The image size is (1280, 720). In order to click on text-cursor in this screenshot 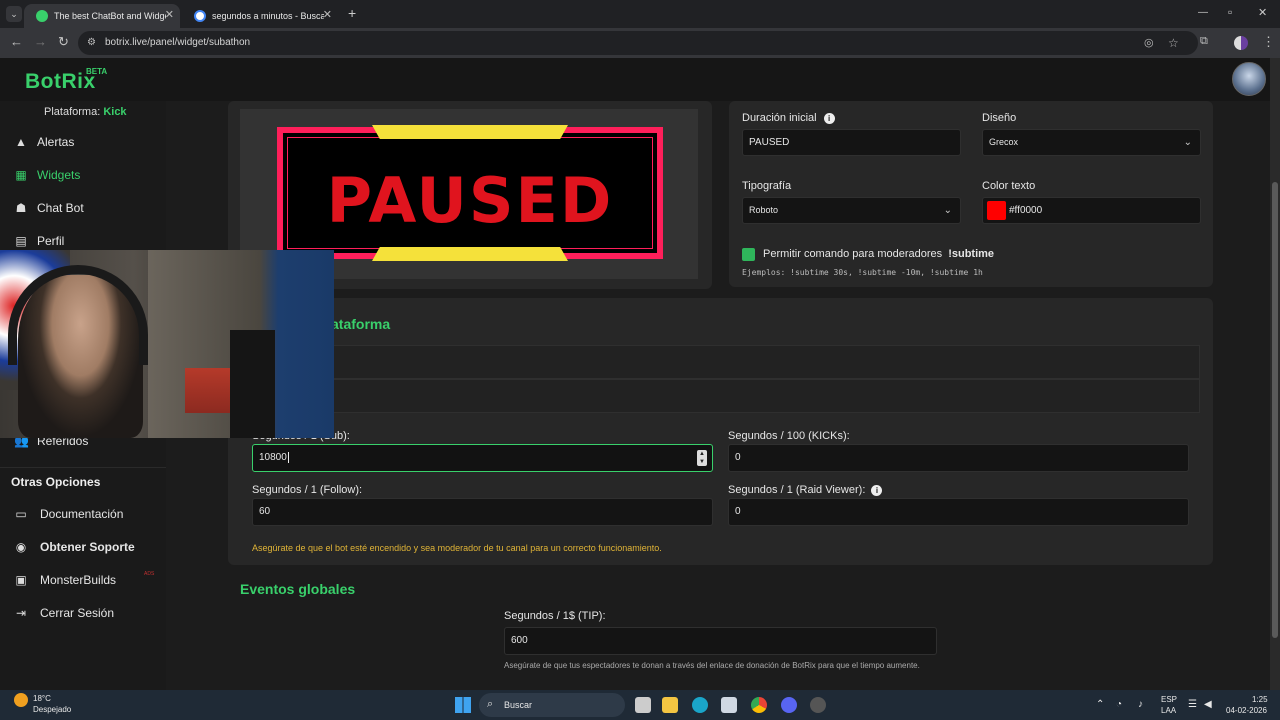, I will do `click(288, 457)`.